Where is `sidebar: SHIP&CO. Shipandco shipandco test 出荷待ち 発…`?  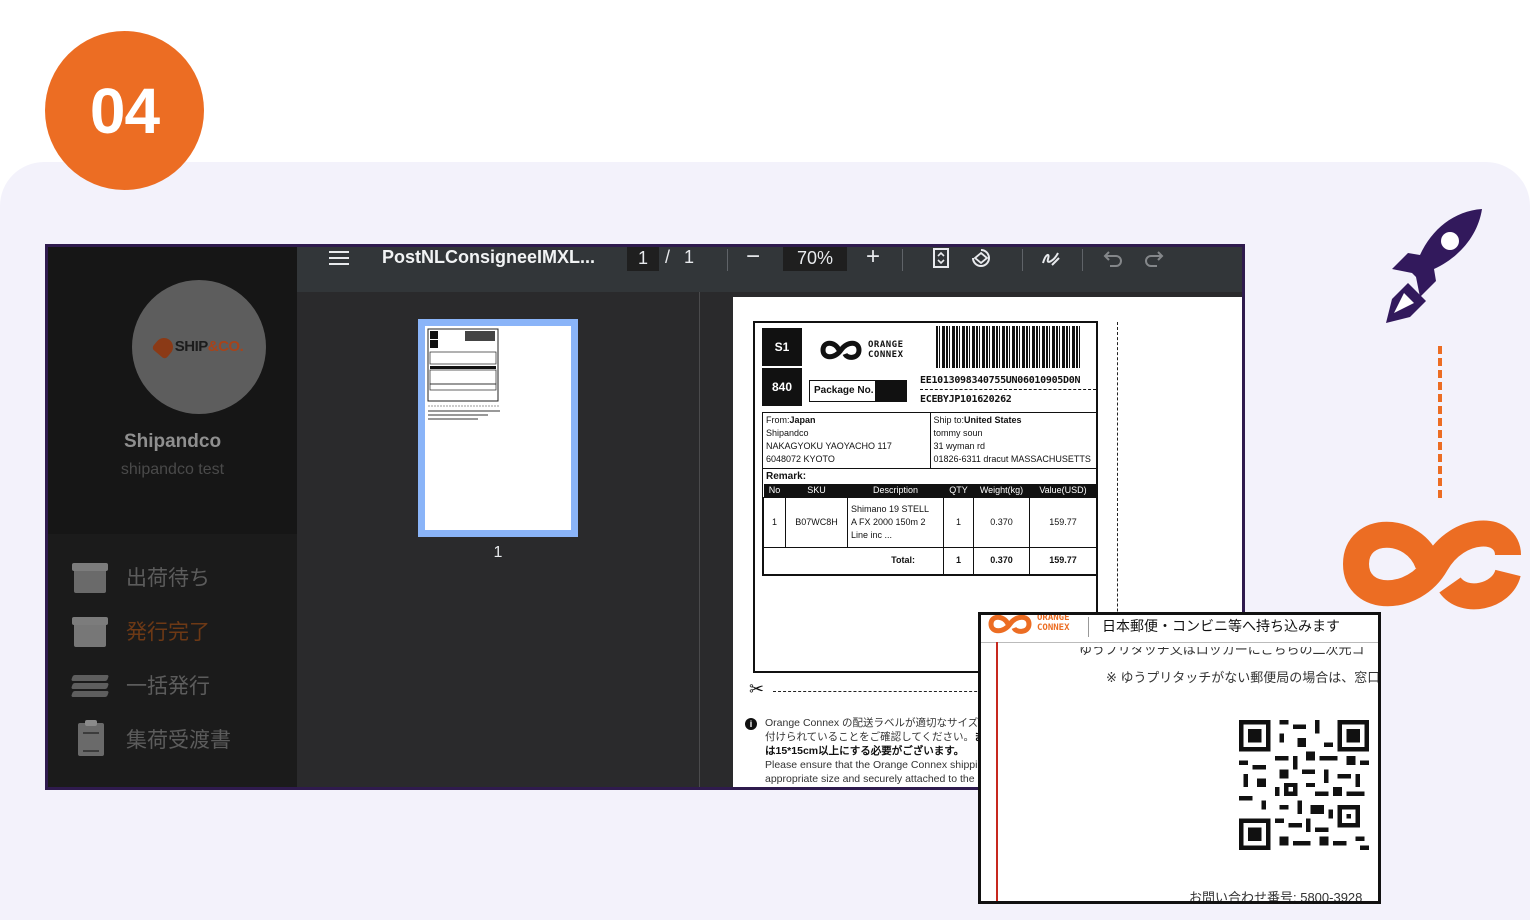 sidebar: SHIP&CO. Shipandco shipandco test 出荷待ち 発… is located at coordinates (172, 517).